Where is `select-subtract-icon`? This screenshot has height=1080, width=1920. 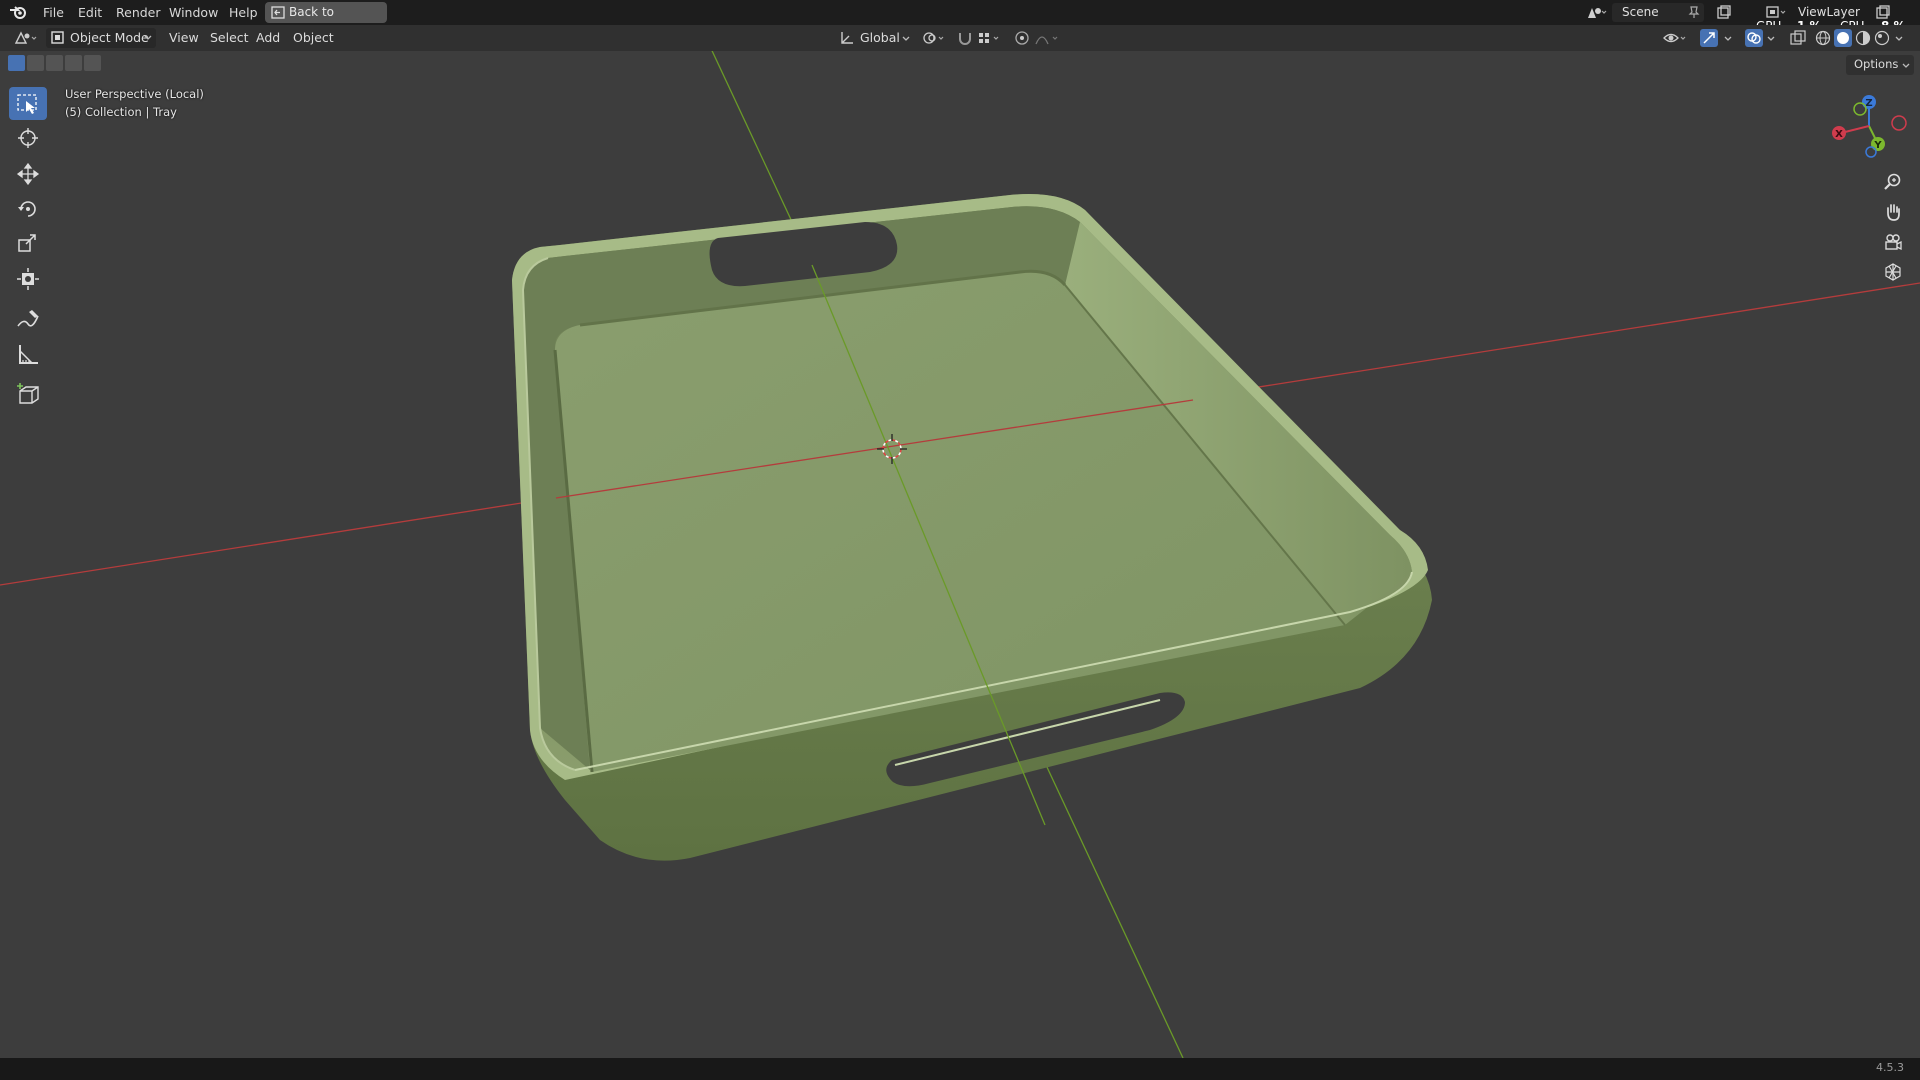 select-subtract-icon is located at coordinates (54, 63).